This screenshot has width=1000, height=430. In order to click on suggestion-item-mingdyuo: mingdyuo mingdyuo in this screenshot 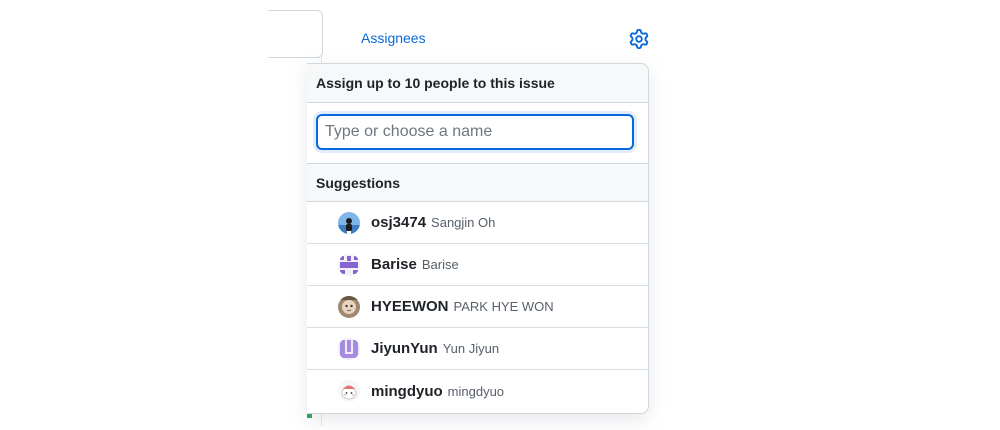, I will do `click(477, 391)`.